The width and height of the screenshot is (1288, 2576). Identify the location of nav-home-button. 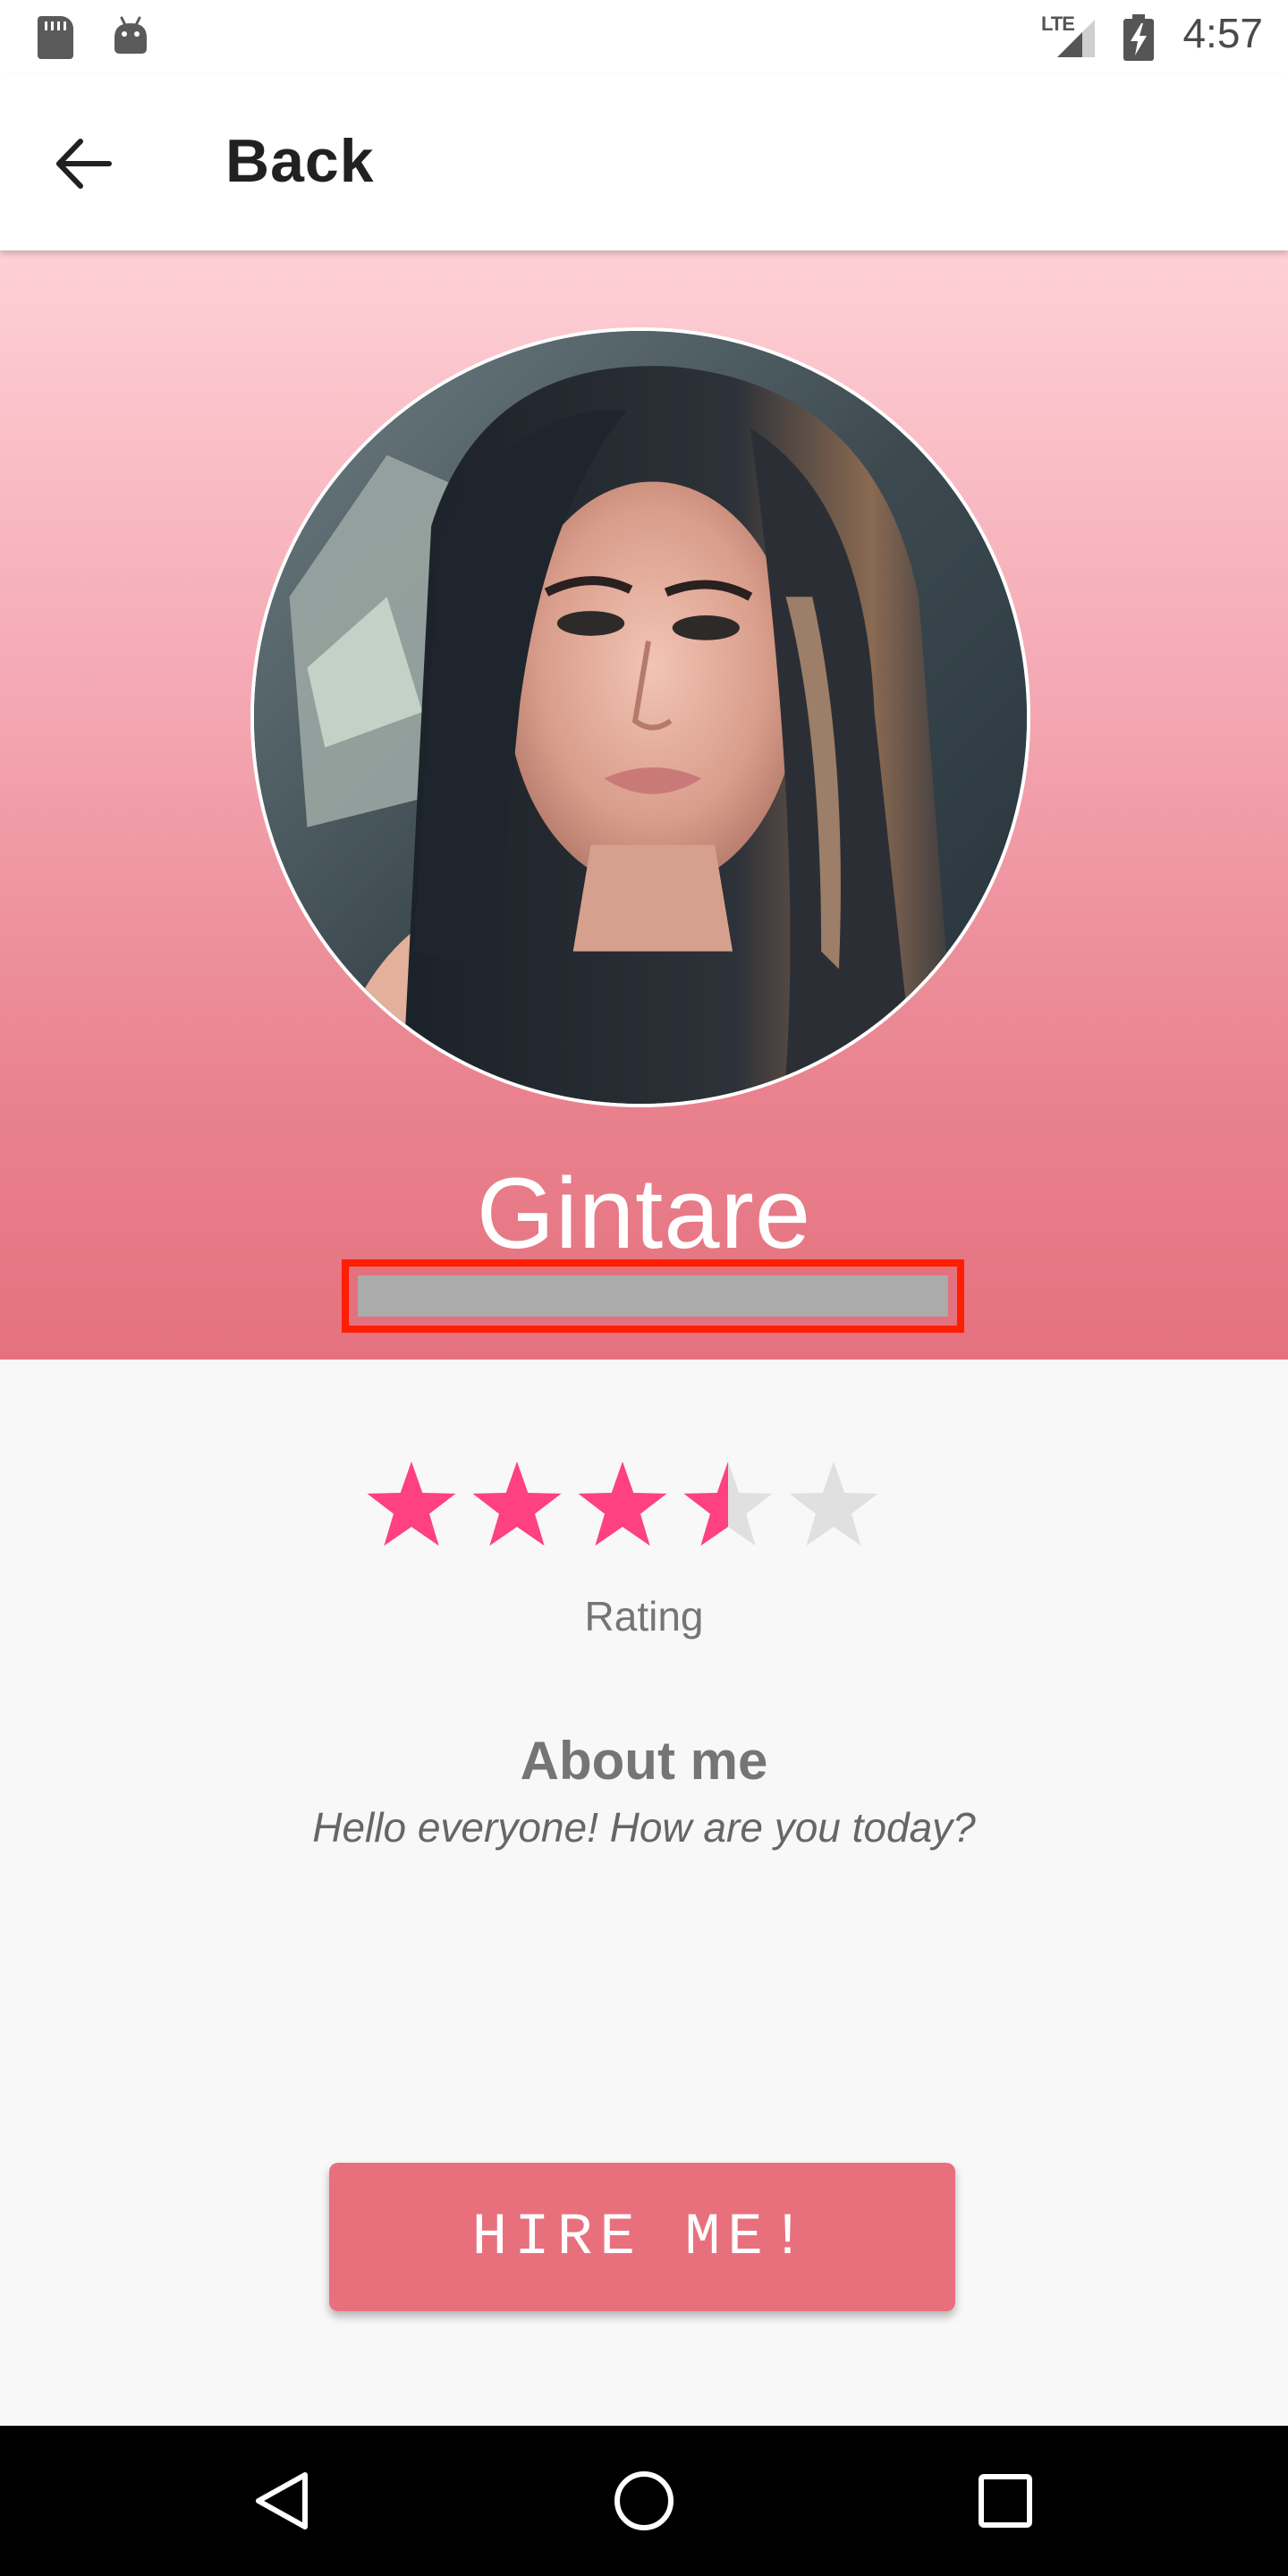
(644, 2501).